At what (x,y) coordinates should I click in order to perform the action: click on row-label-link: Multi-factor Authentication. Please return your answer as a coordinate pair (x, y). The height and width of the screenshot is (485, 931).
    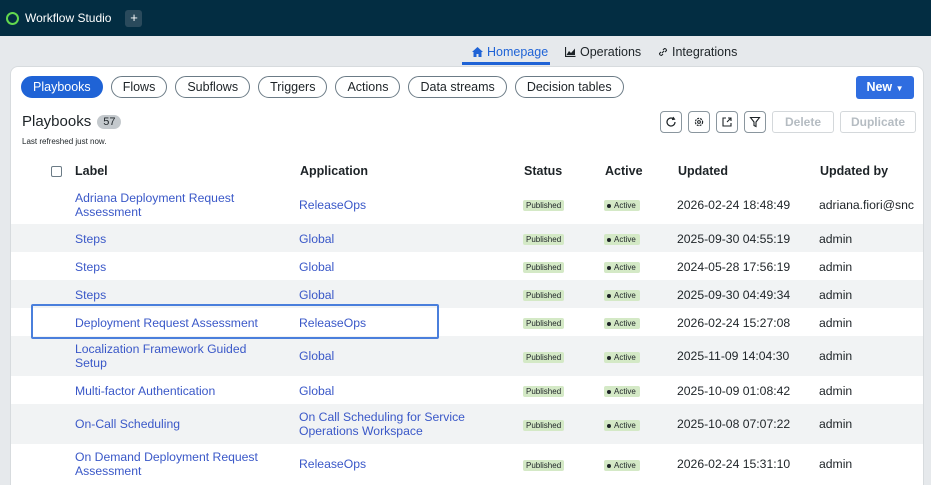
    Looking at the image, I should click on (145, 391).